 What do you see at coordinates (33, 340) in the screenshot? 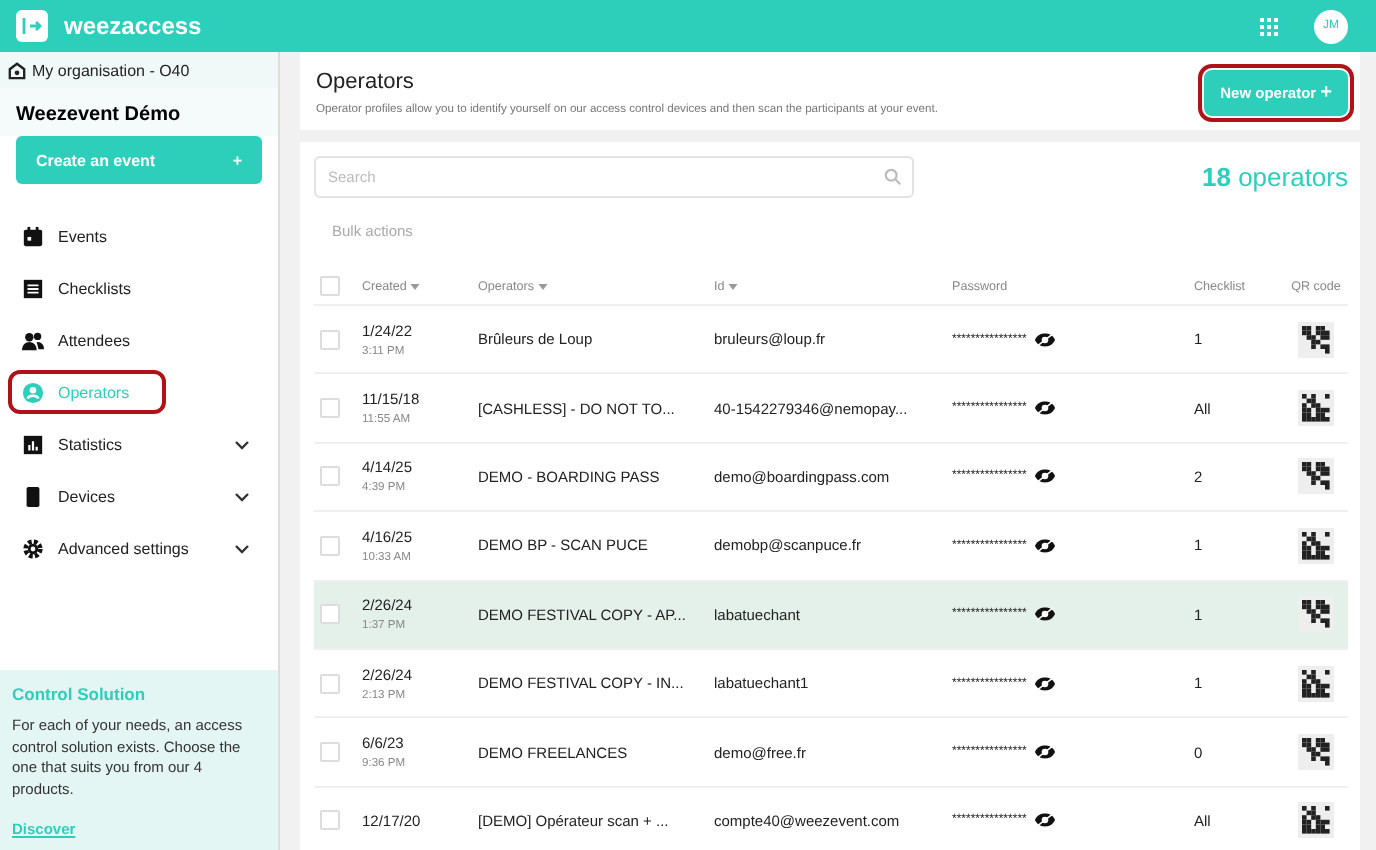
I see `people-icon` at bounding box center [33, 340].